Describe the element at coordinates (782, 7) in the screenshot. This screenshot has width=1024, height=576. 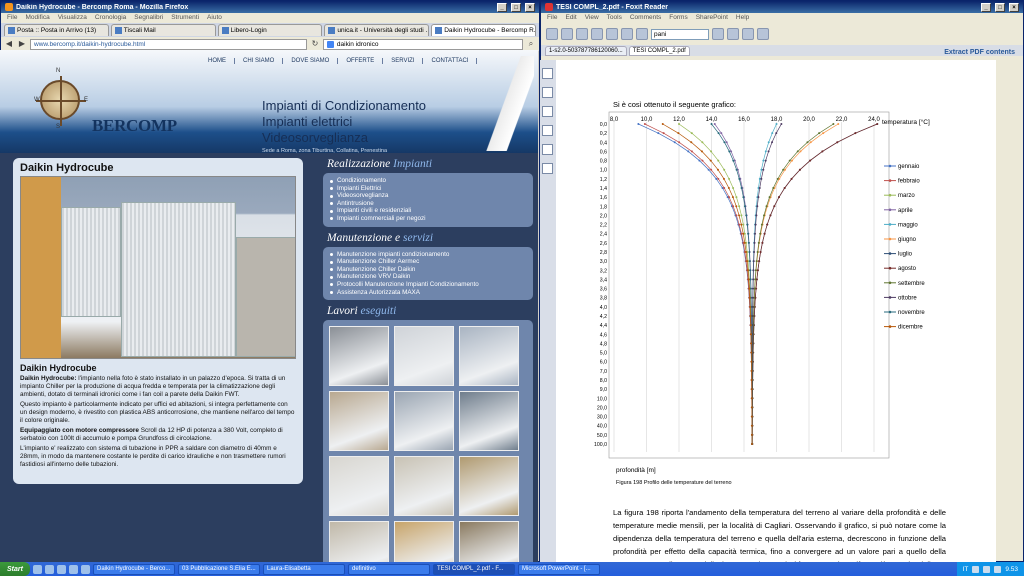
I see `foxit-titlebar: TESI COMPL_2.pdf - Foxit Reader _ □ ×` at that location.